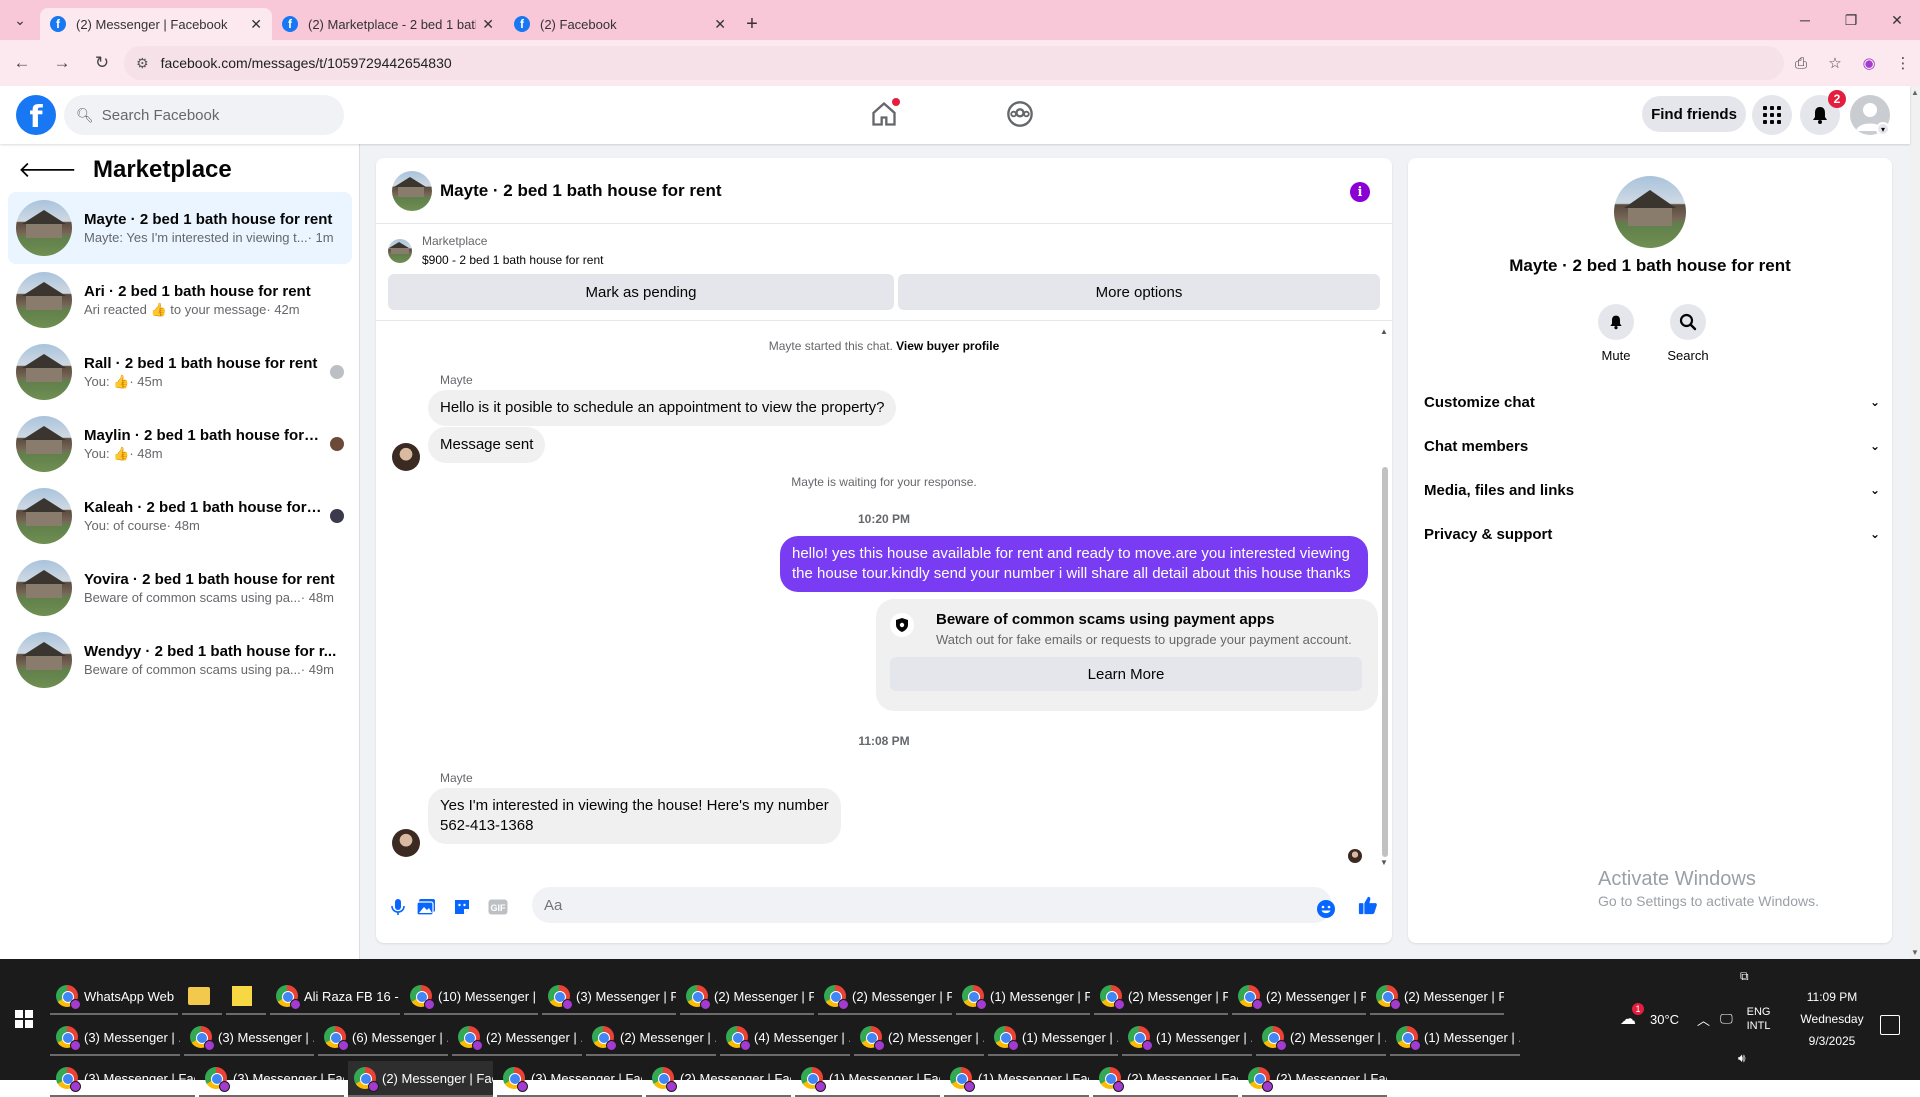 The image size is (1920, 1097). Describe the element at coordinates (620, 24) in the screenshot. I see `browser-tab-facebook: f (2) Facebook ✕` at that location.